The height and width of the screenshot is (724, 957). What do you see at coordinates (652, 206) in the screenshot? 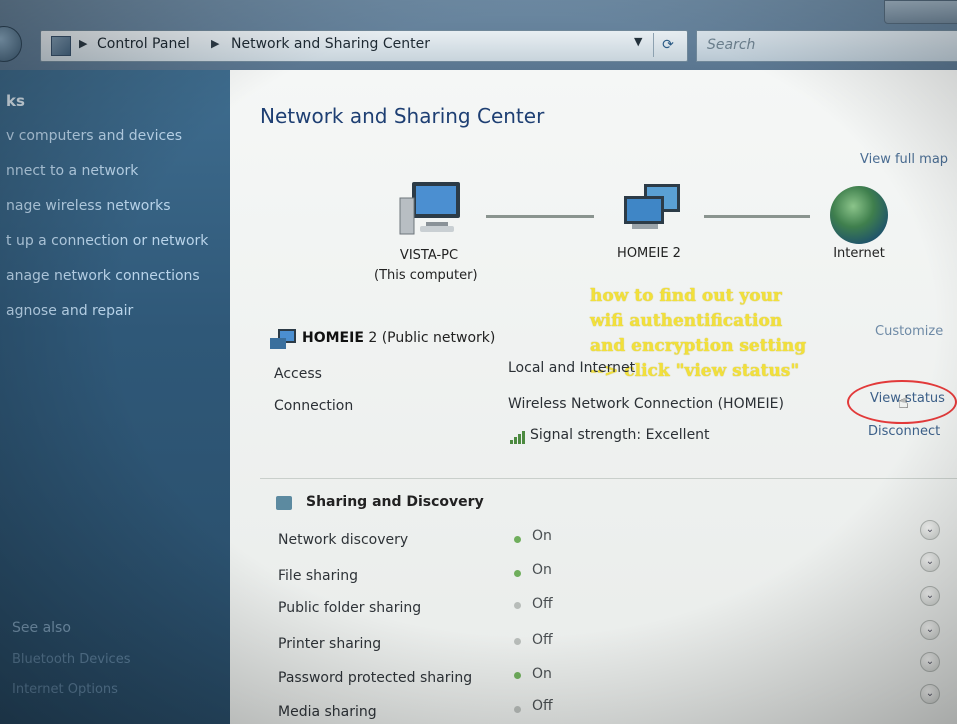
I see `network-icon` at bounding box center [652, 206].